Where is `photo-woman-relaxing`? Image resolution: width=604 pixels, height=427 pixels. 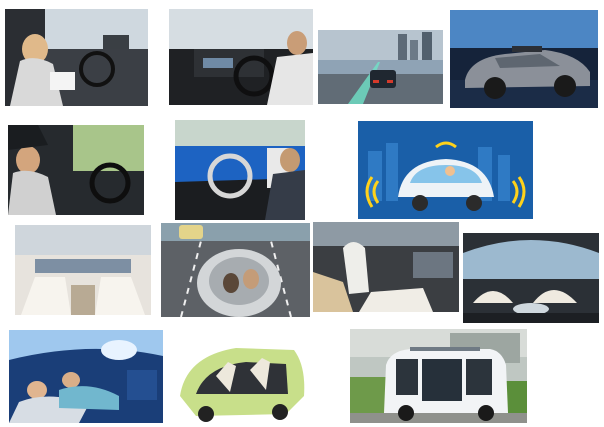 photo-woman-relaxing is located at coordinates (76, 170).